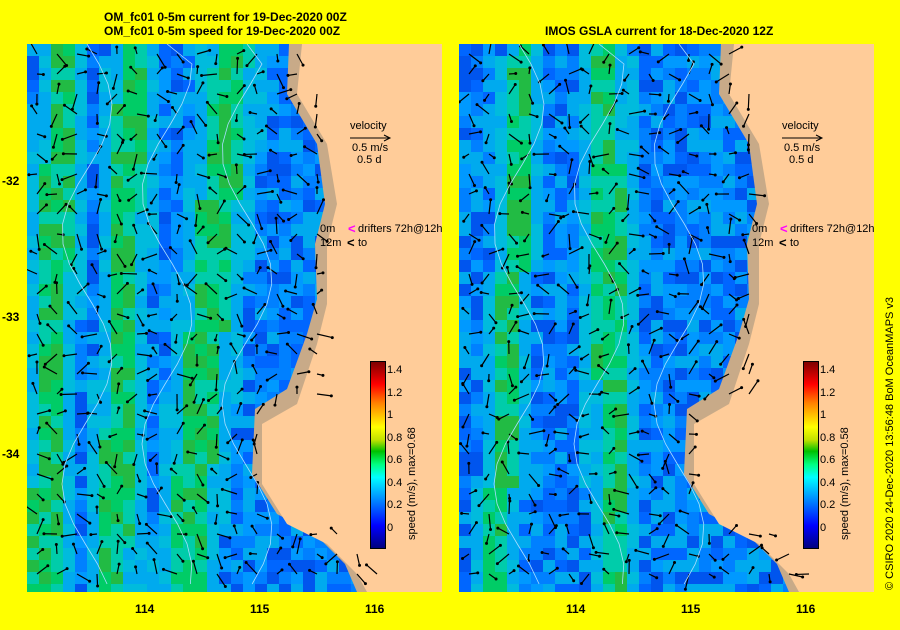 The image size is (900, 630). Describe the element at coordinates (763, 243) in the screenshot. I see `right-drifter-depth-12: 12m` at that location.